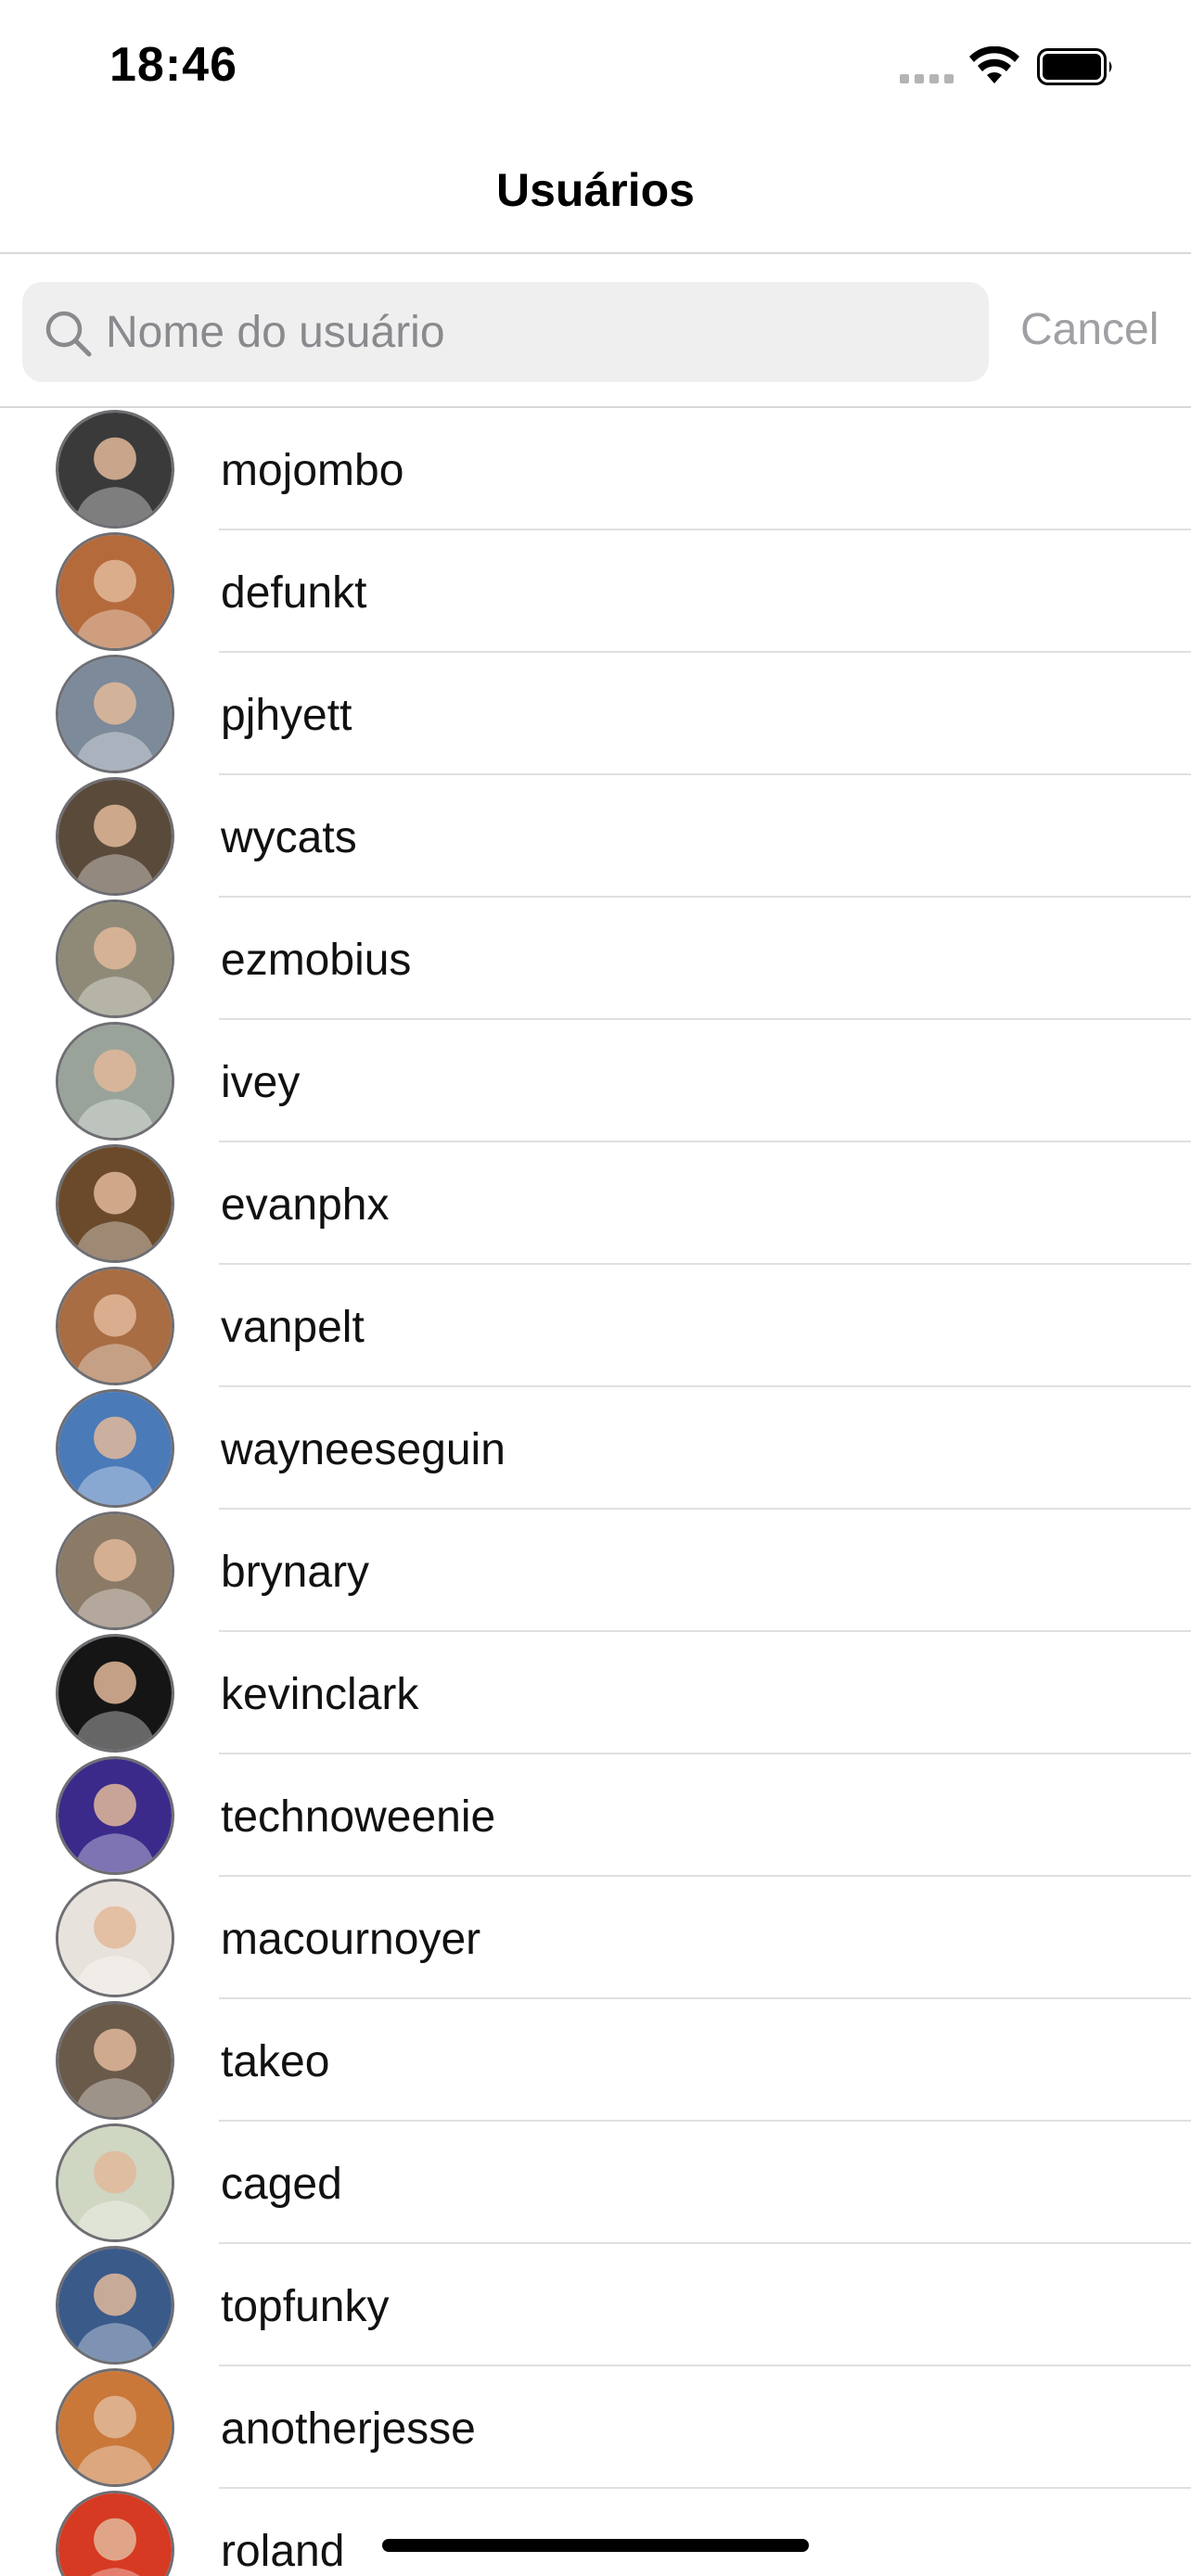 The height and width of the screenshot is (2576, 1191). Describe the element at coordinates (351, 1940) in the screenshot. I see `username-label: macournoyer` at that location.